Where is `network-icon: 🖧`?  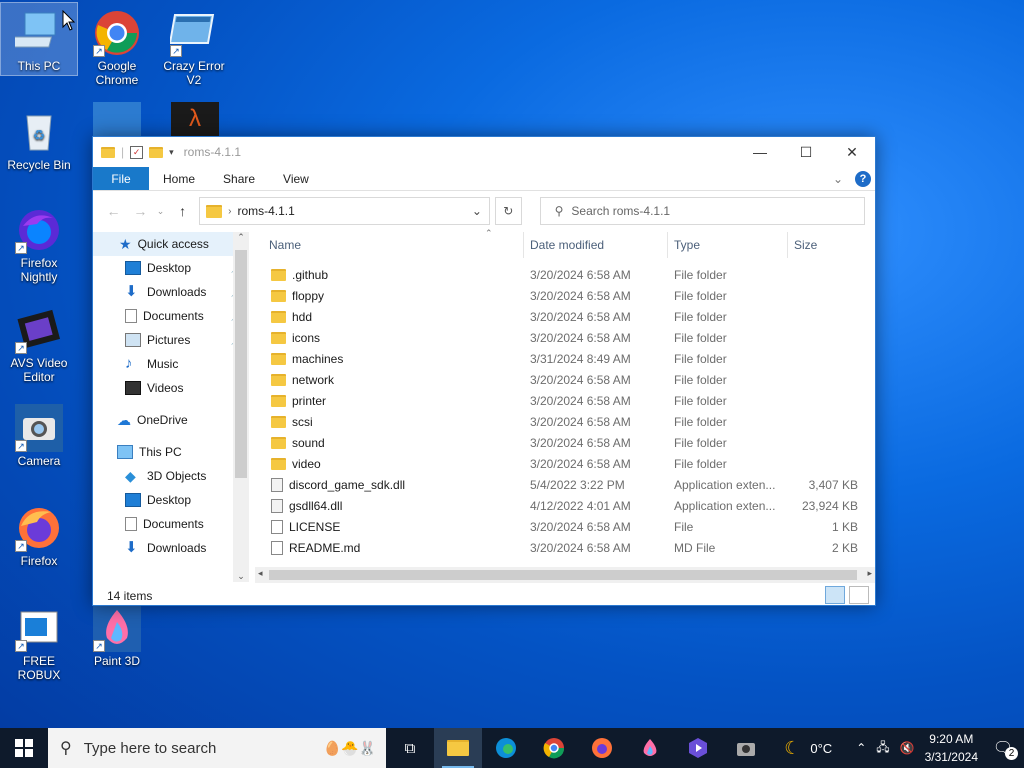
network-icon: 🖧 is located at coordinates (882, 748).